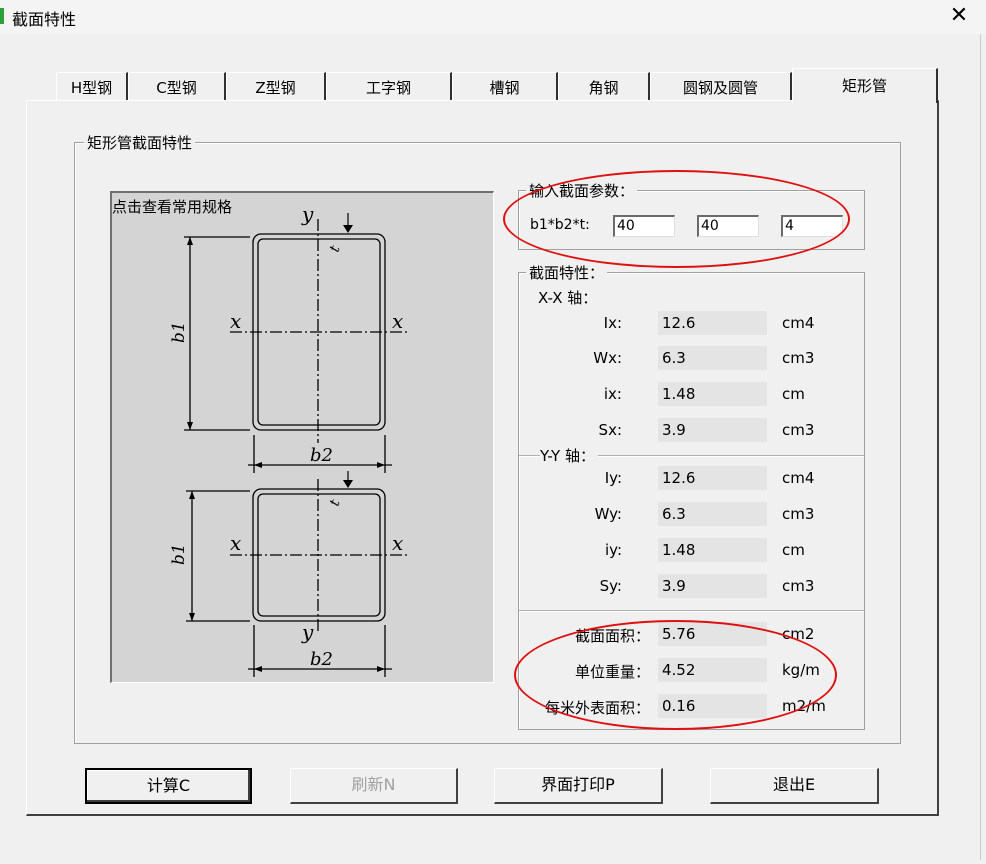  Describe the element at coordinates (235, 321) in the screenshot. I see `x-axis-label-left: x` at that location.